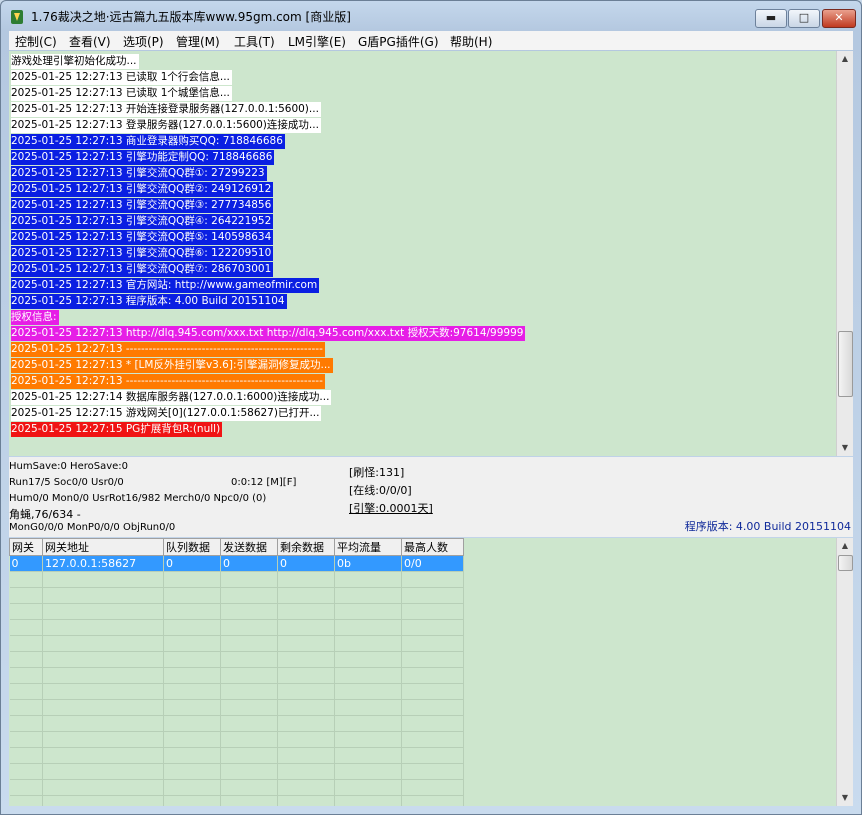 The image size is (862, 815). What do you see at coordinates (103, 563) in the screenshot?
I see `cell-gate-address: 127.0.0.1:58627` at bounding box center [103, 563].